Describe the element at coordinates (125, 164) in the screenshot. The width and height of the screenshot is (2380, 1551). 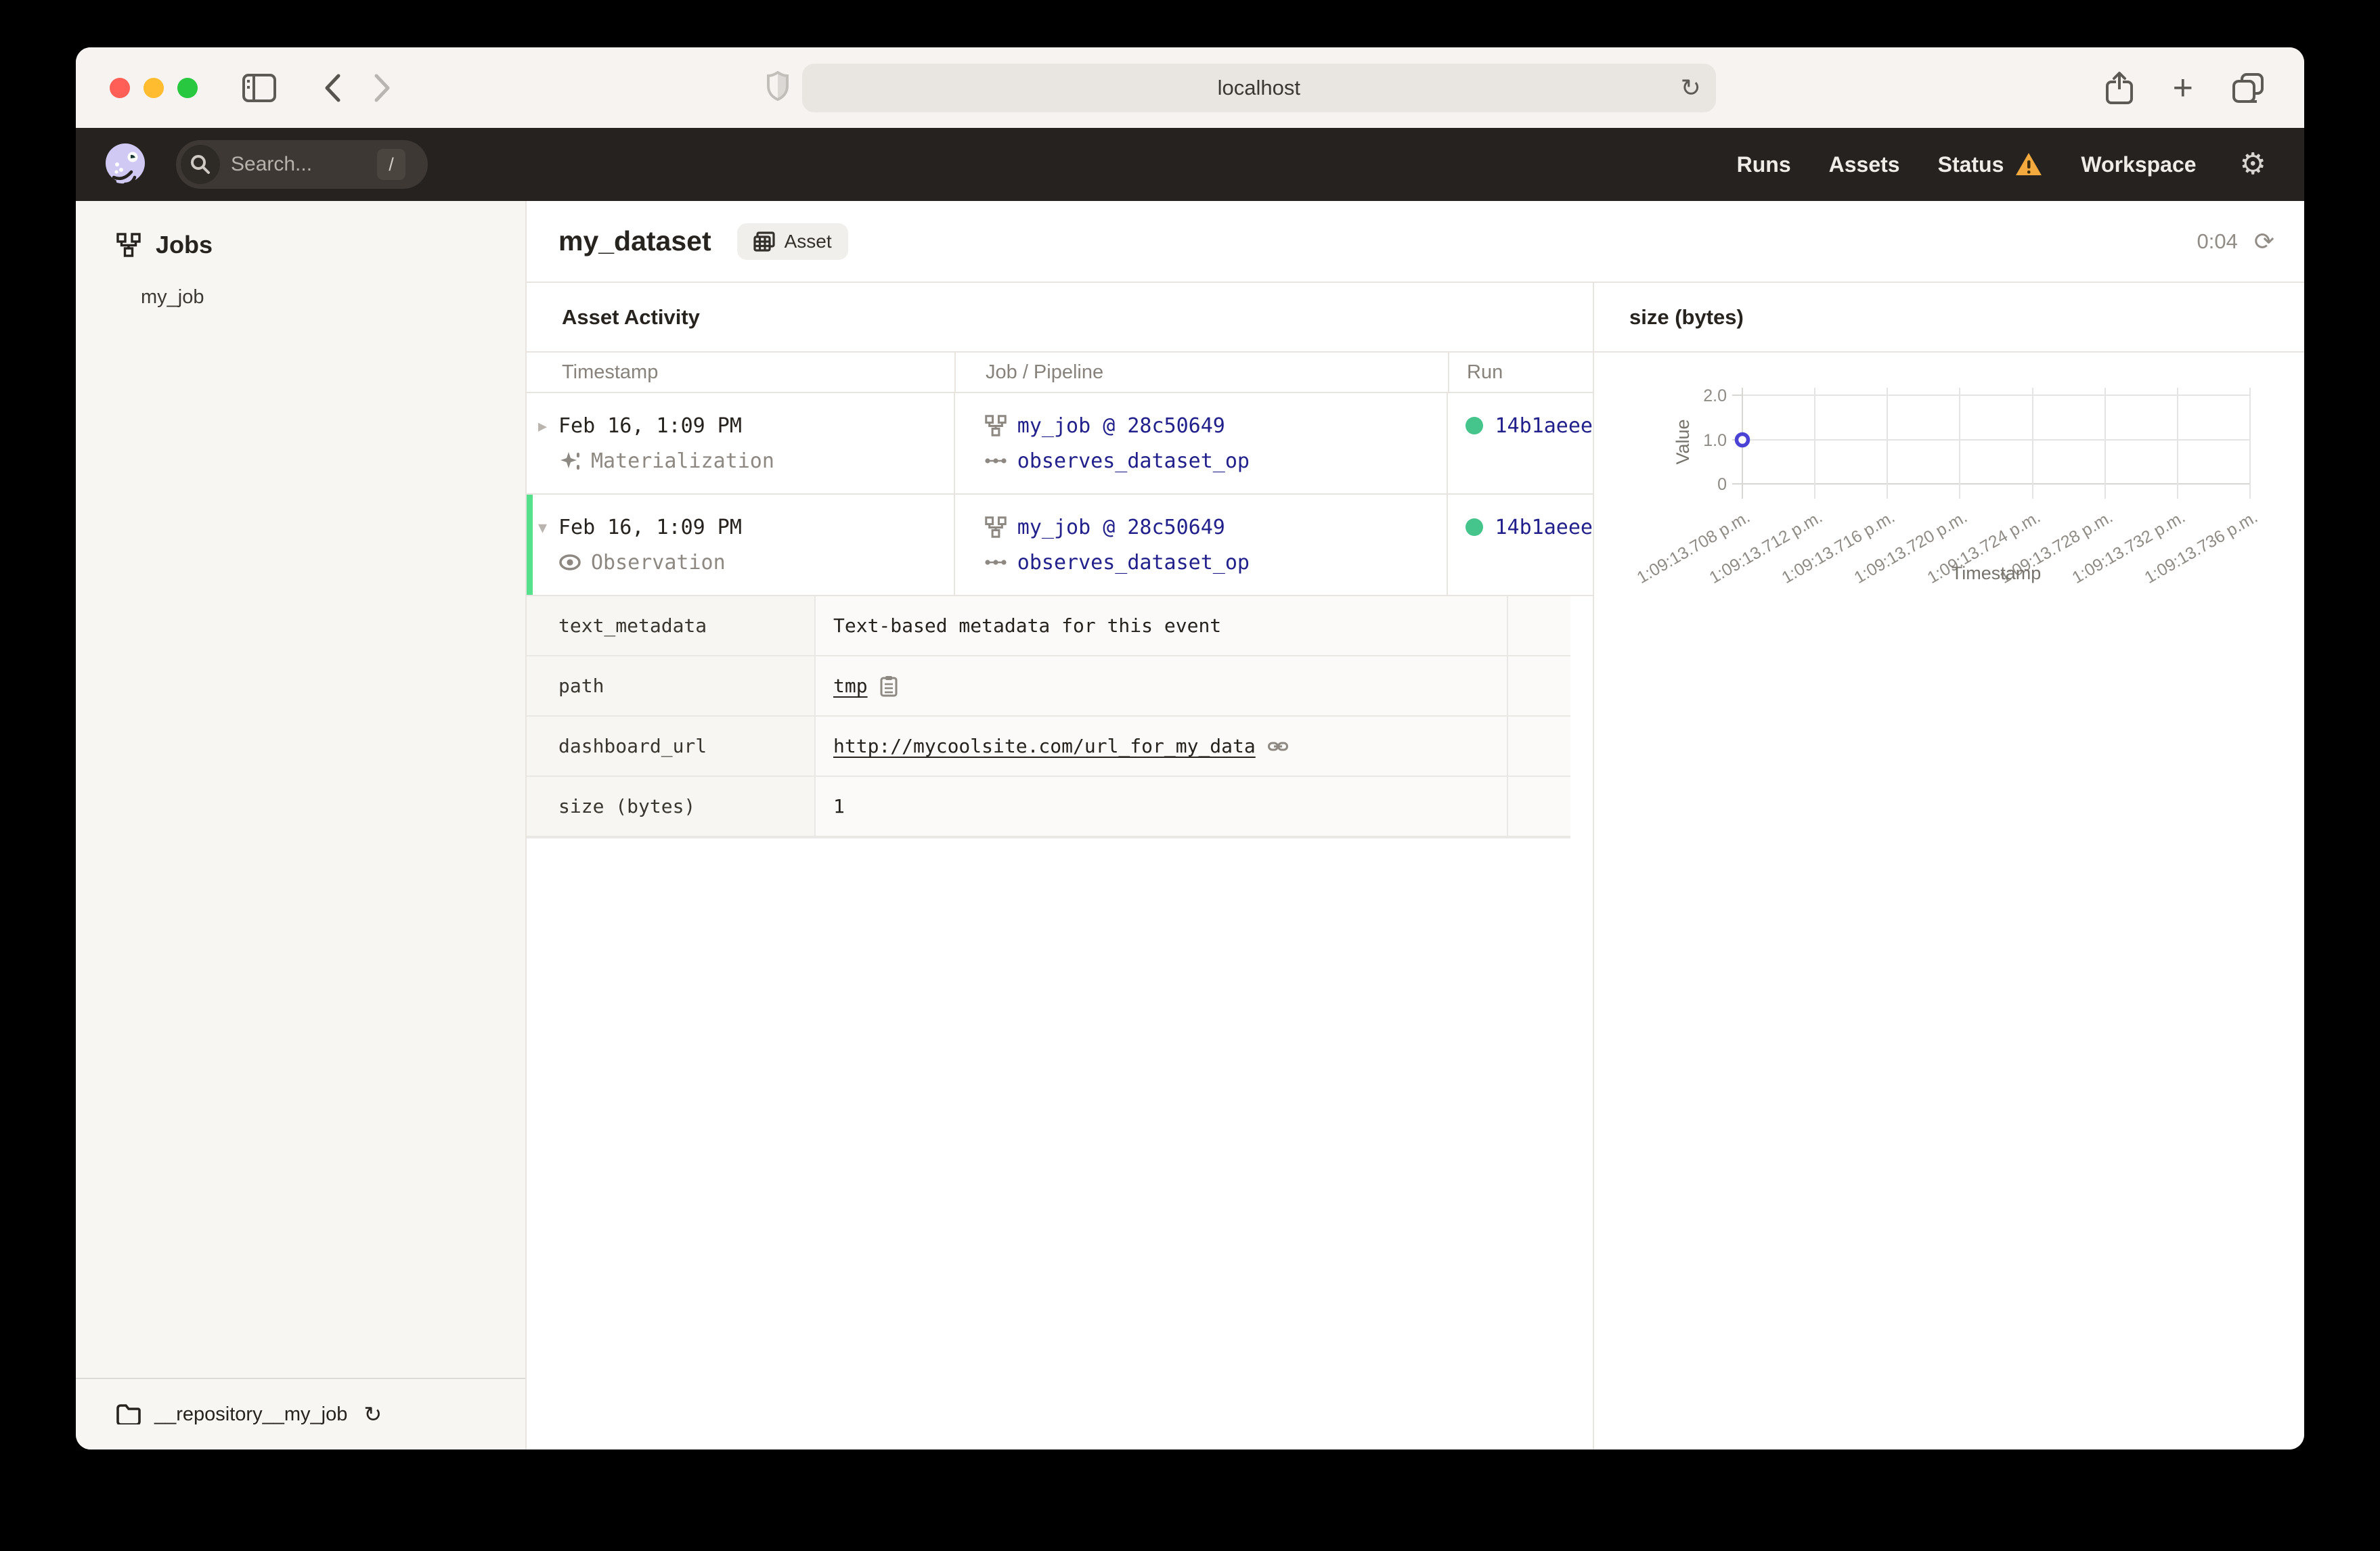
I see `dagster-logo` at that location.